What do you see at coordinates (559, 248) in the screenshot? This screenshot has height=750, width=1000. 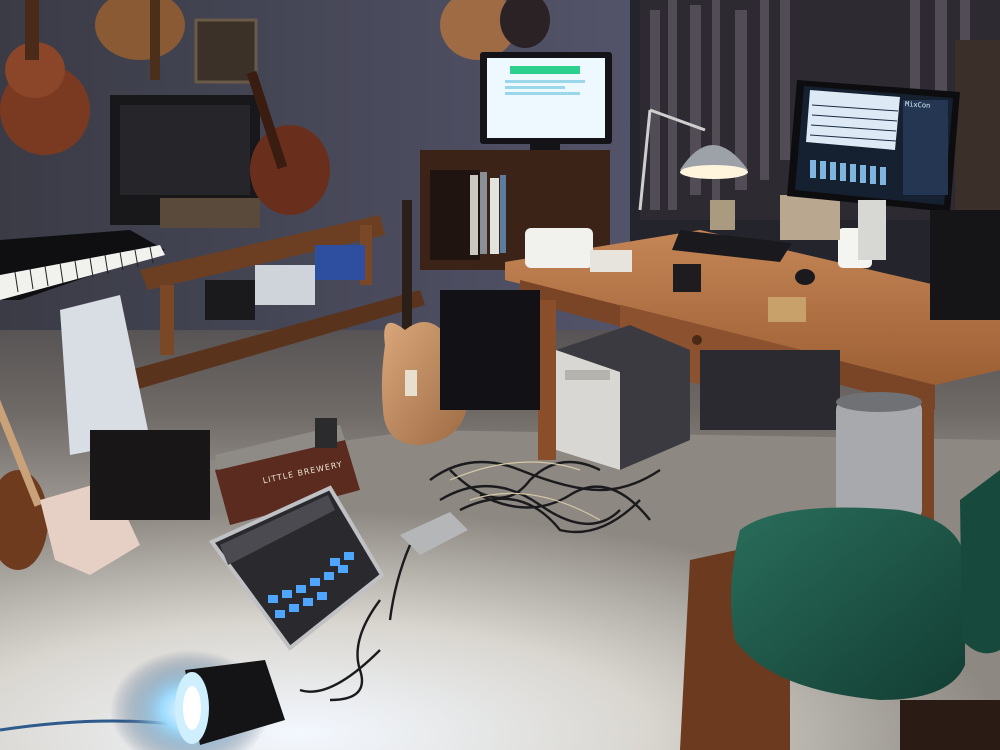 I see `label-printer` at bounding box center [559, 248].